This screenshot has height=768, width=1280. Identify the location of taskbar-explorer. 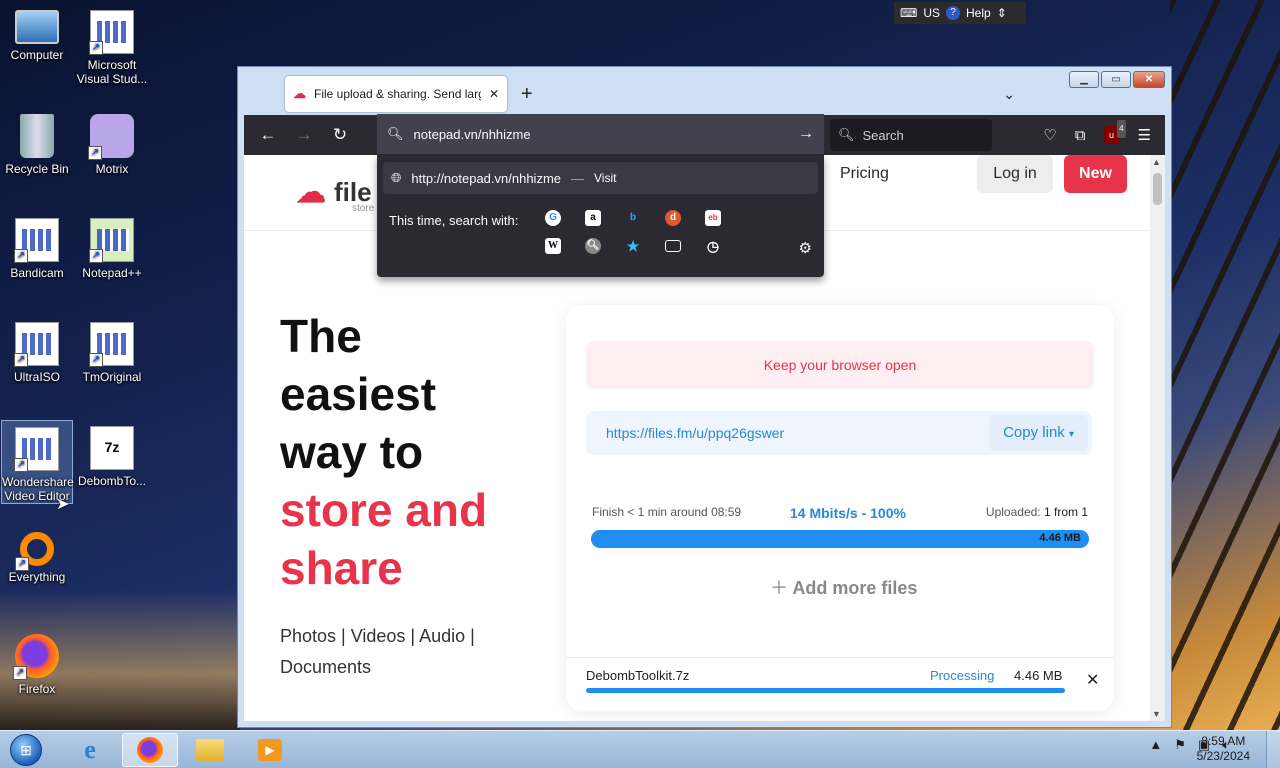
(210, 750).